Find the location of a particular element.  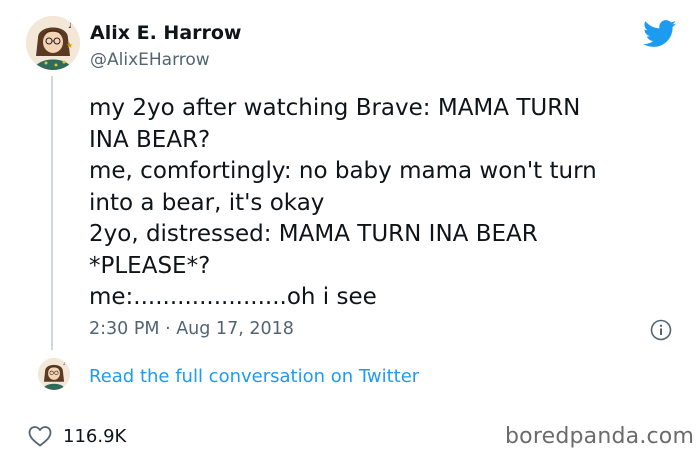

tweet-text-line: 2yo, distressed: MAMA TURN INA BEAR is located at coordinates (313, 234).